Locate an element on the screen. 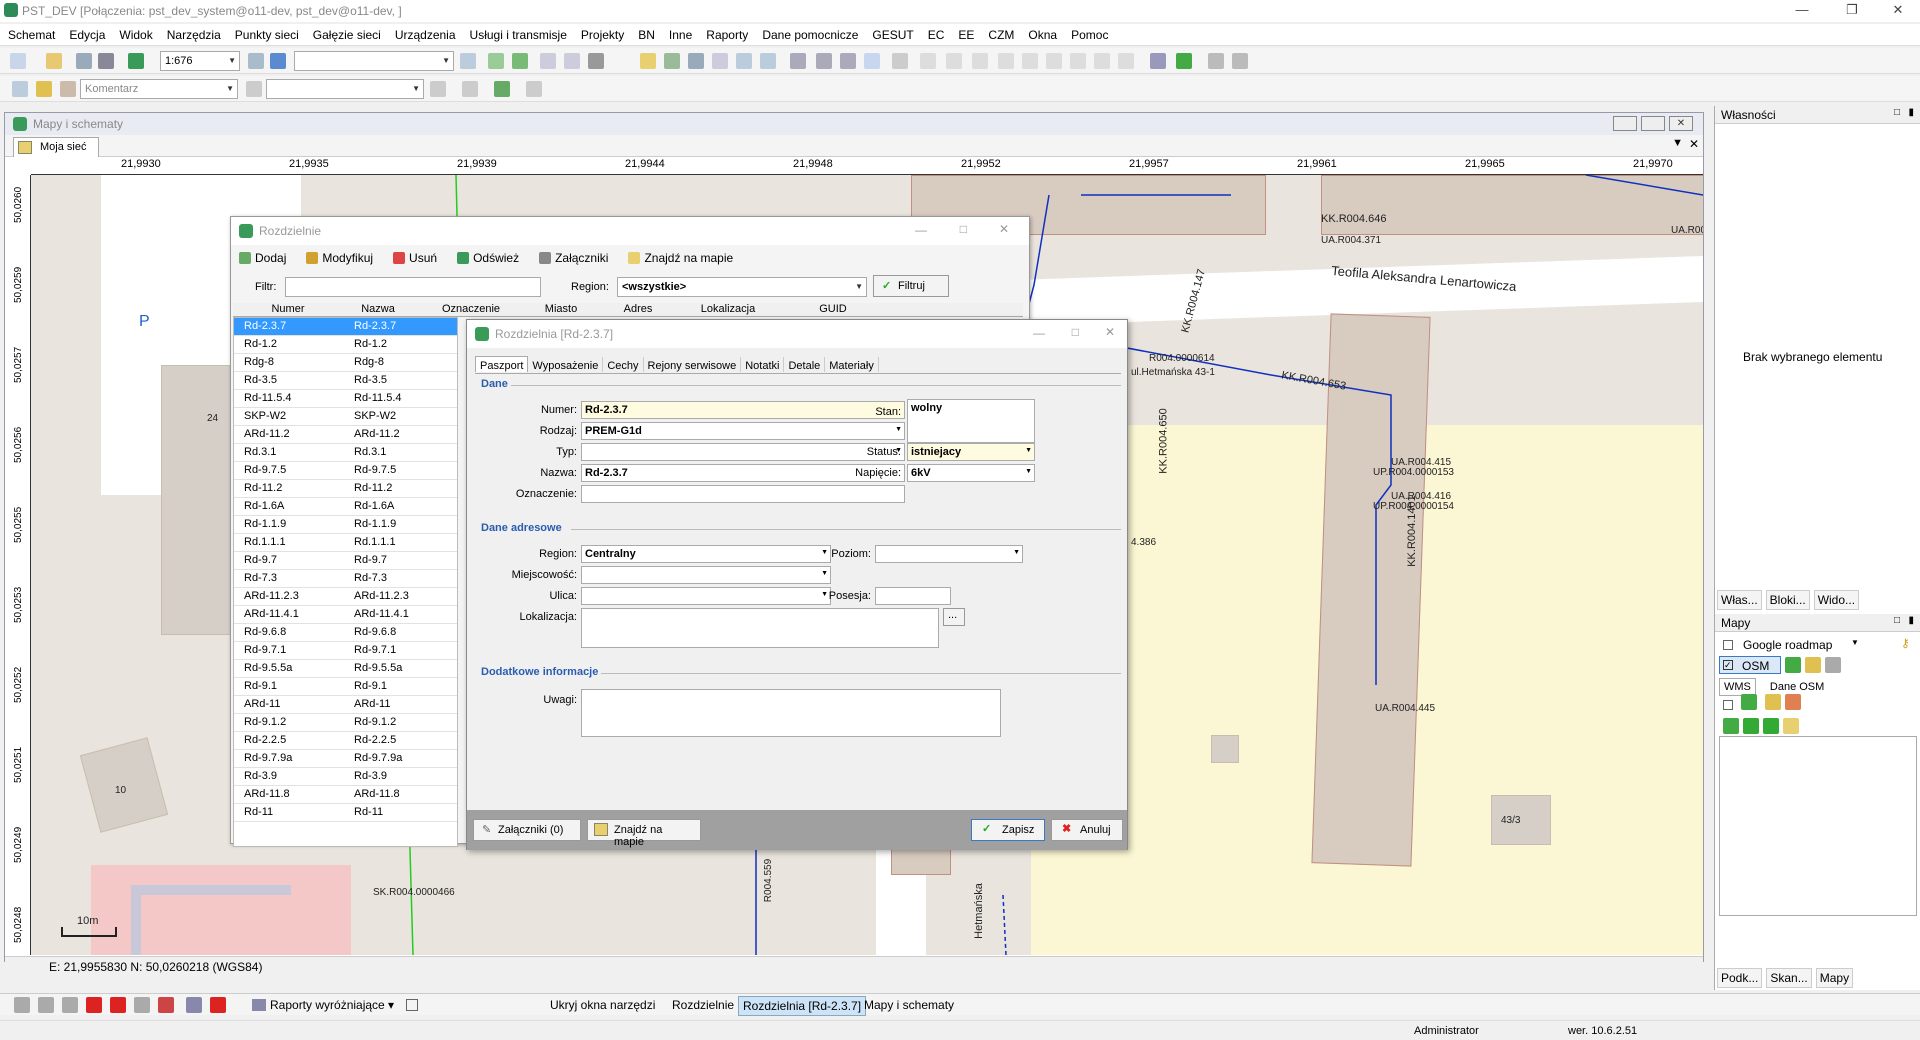 This screenshot has height=1040, width=1920. open-icon is located at coordinates (54, 61).